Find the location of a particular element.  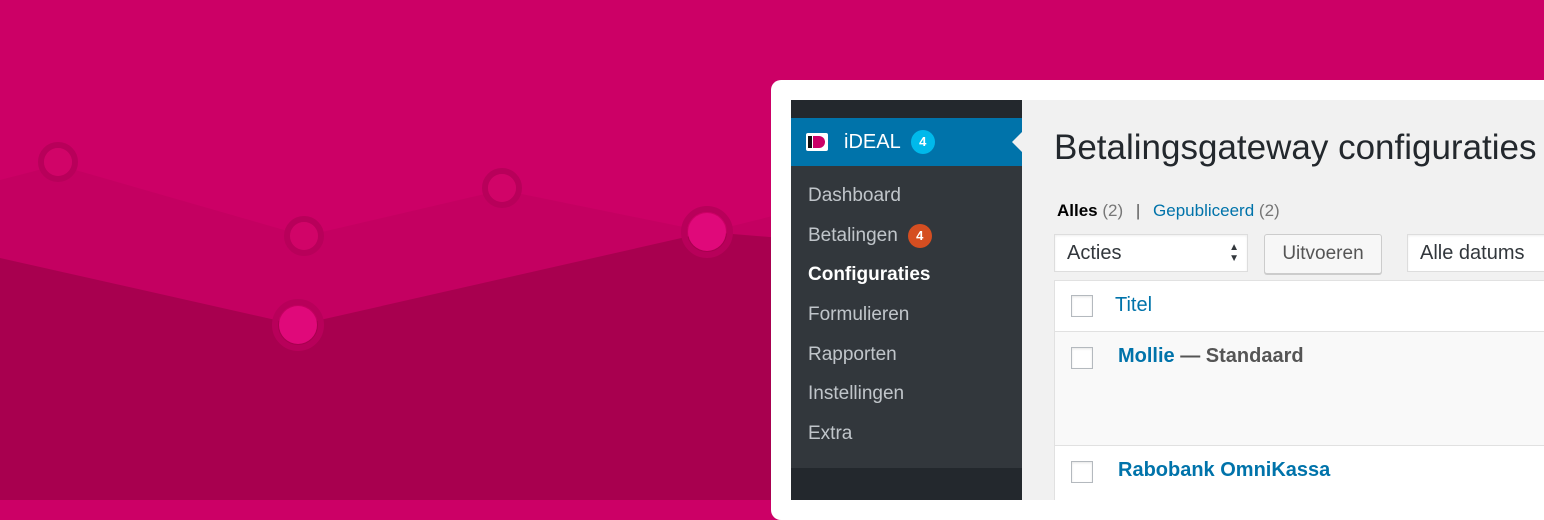

row-title-link: Mollie is located at coordinates (1146, 356).